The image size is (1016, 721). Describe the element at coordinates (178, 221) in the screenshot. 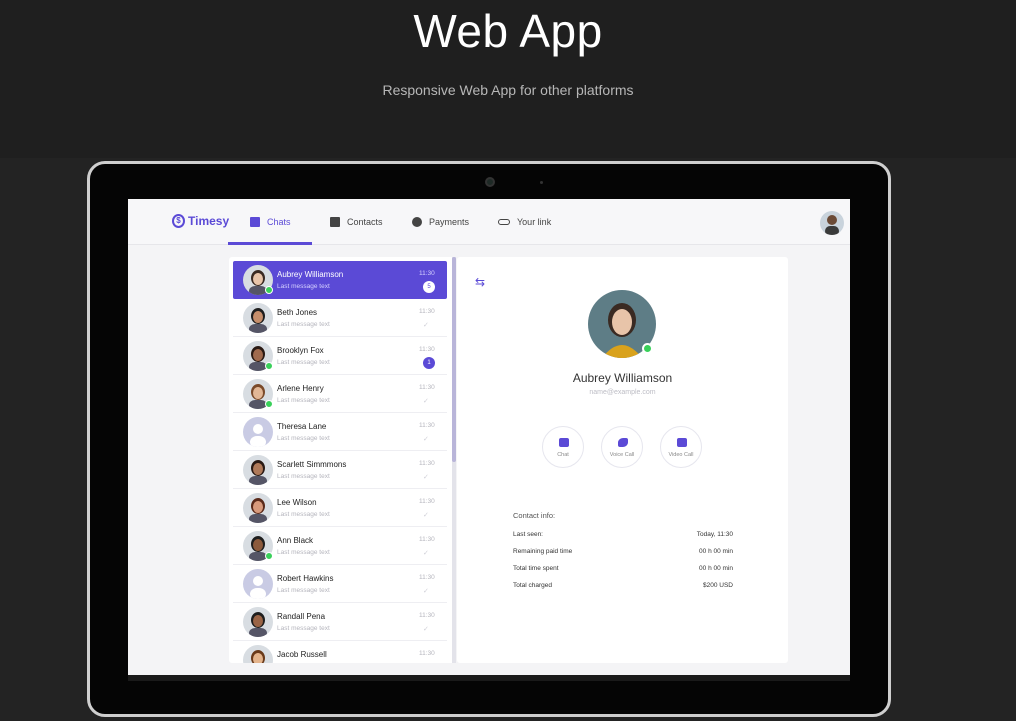

I see `dollar-clock-icon: $` at that location.